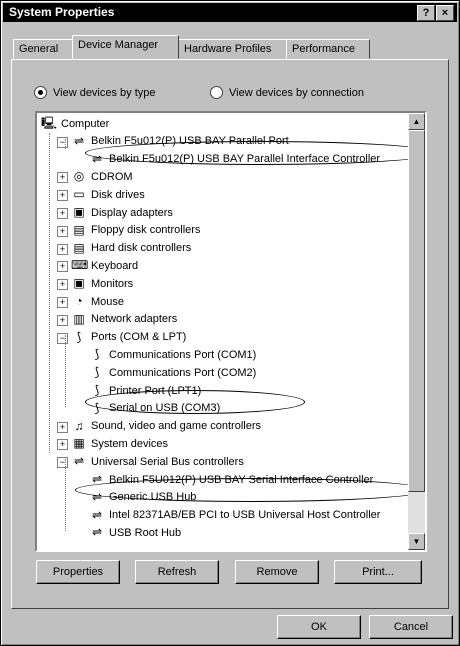 The height and width of the screenshot is (646, 460). Describe the element at coordinates (426, 13) in the screenshot. I see `help-button: ?` at that location.